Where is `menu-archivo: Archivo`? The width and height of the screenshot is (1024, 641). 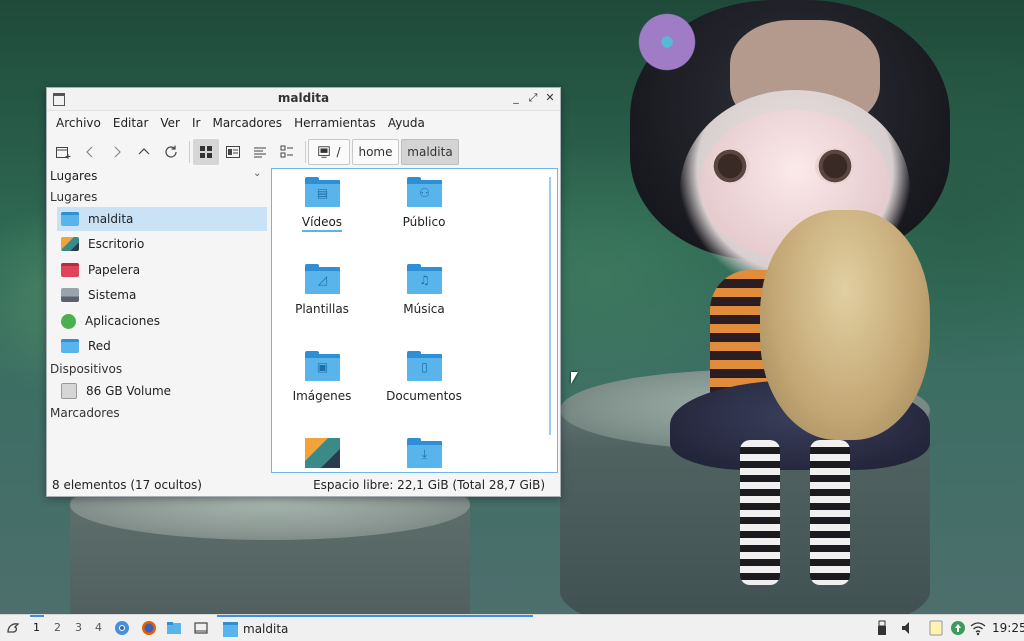
menu-archivo: Archivo is located at coordinates (78, 123).